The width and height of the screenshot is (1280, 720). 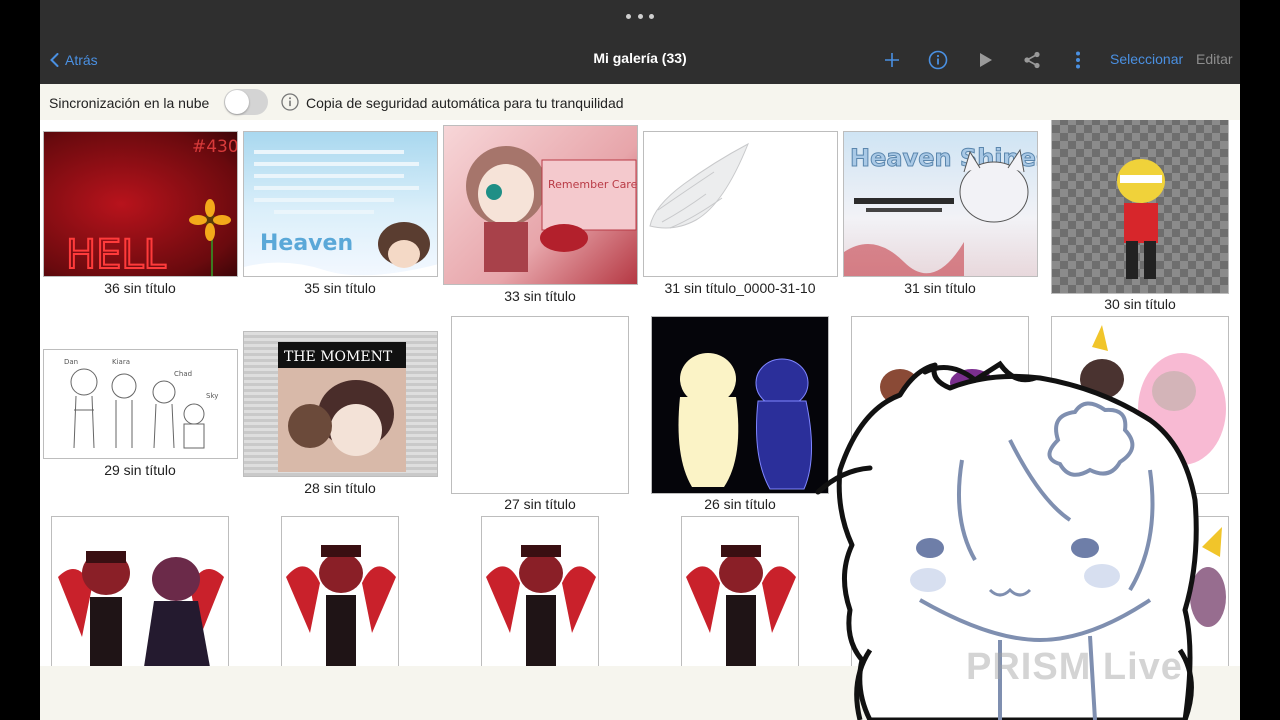 What do you see at coordinates (540, 296) in the screenshot?
I see `item-caption: 33 sin título` at bounding box center [540, 296].